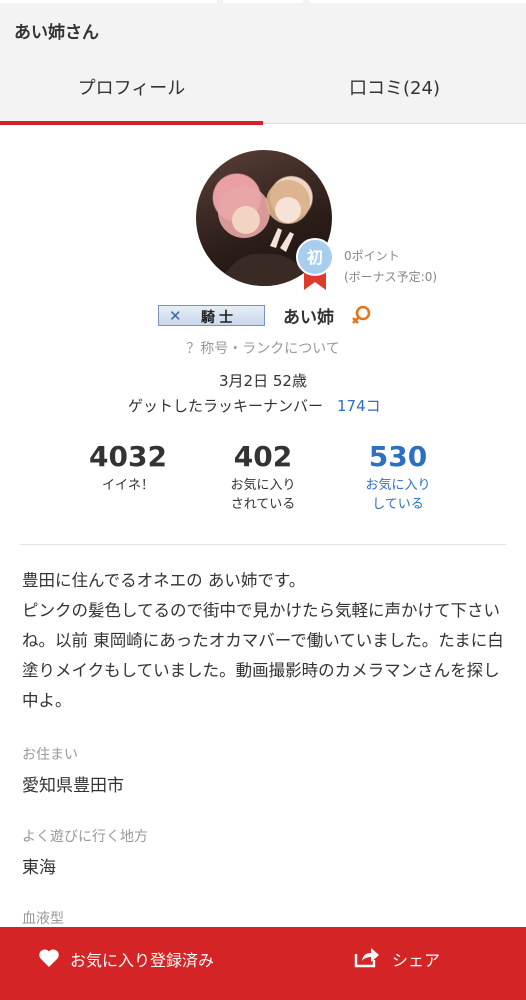 The height and width of the screenshot is (1000, 526). Describe the element at coordinates (263, 504) in the screenshot. I see `stat-label: されている` at that location.